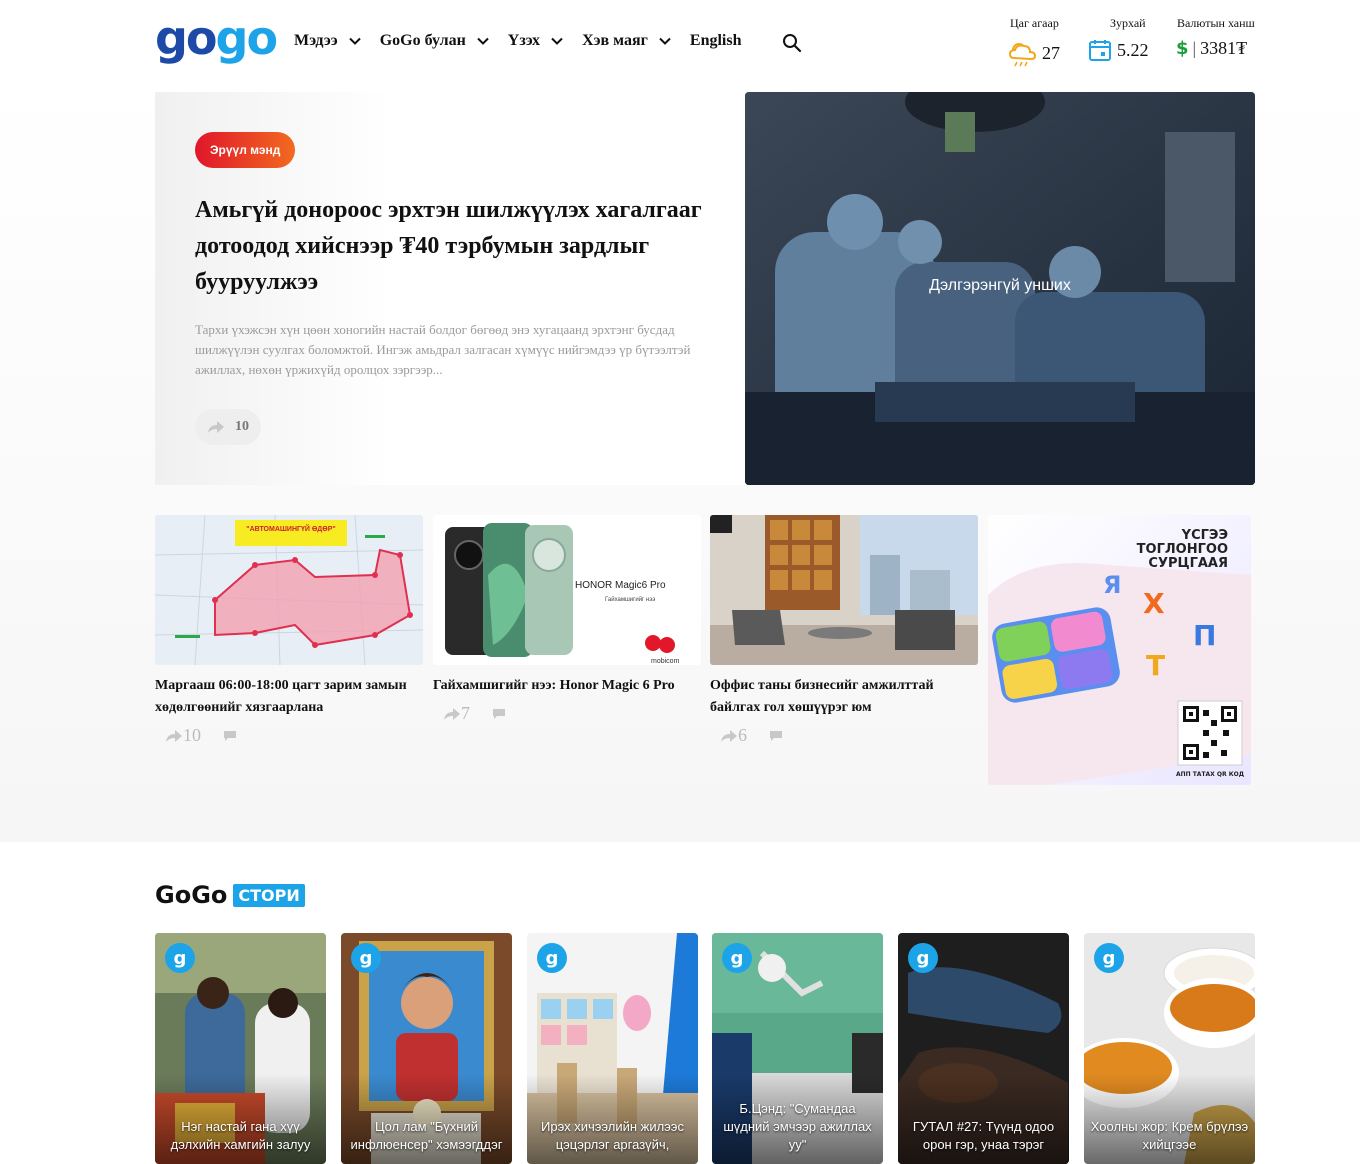  I want to click on story-card: g Хоолны жор: Крем брүлээ хийцгээе, so click(1169, 1048).